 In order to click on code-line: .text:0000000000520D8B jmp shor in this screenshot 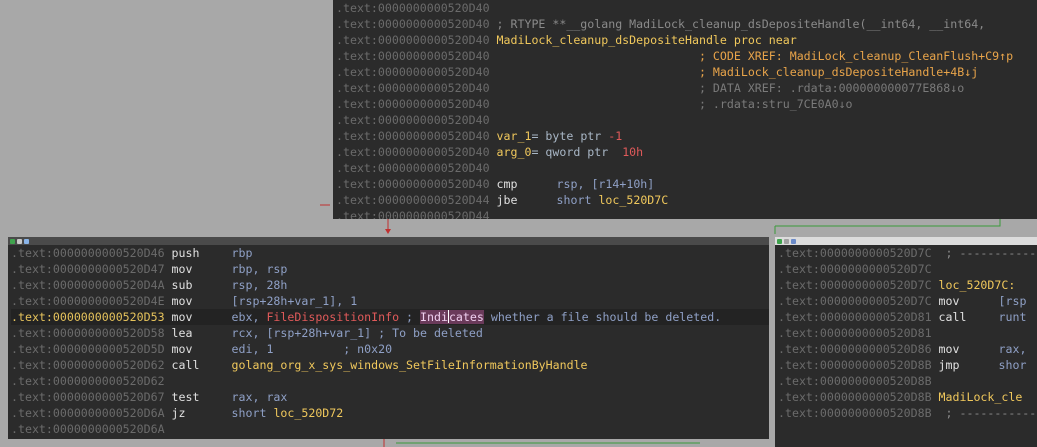, I will do `click(907, 365)`.